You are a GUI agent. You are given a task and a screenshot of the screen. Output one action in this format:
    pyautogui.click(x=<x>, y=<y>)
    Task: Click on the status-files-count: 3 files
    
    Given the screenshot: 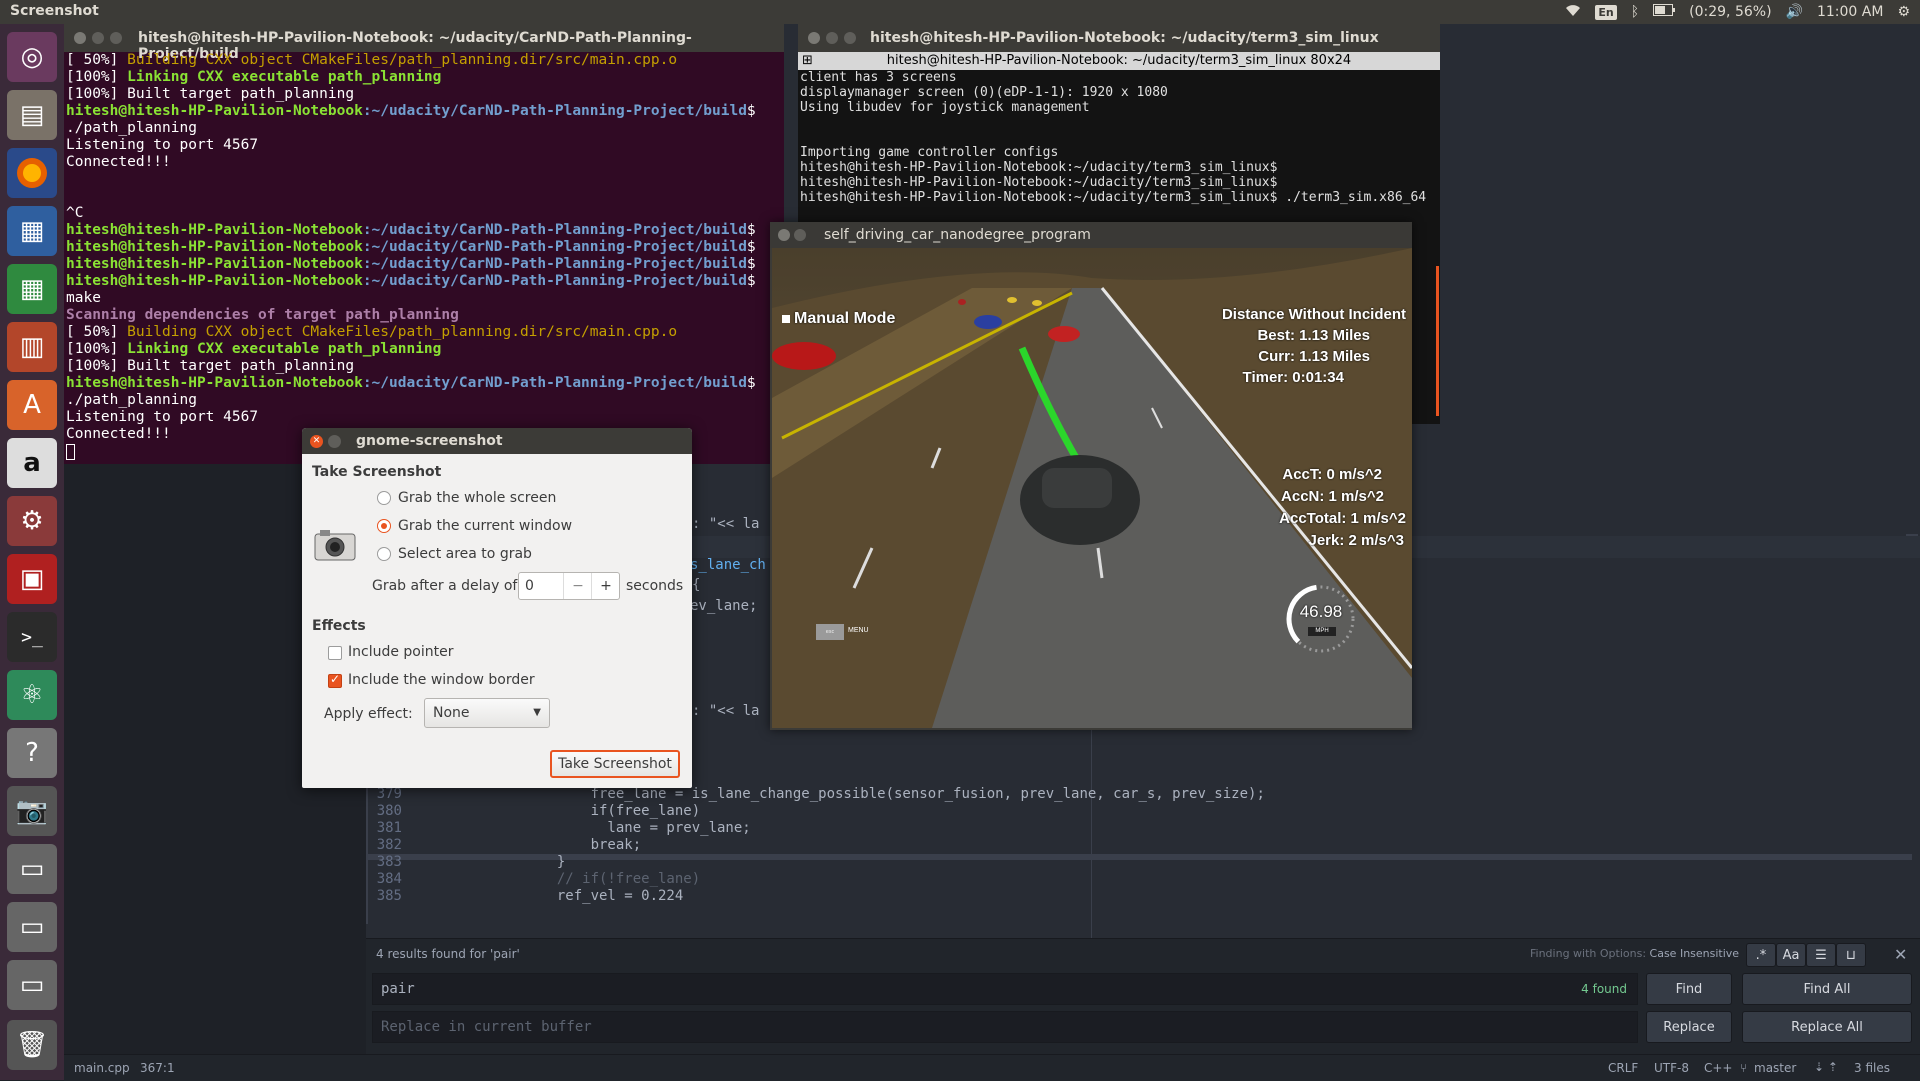 What is the action you would take?
    pyautogui.click(x=1872, y=1068)
    